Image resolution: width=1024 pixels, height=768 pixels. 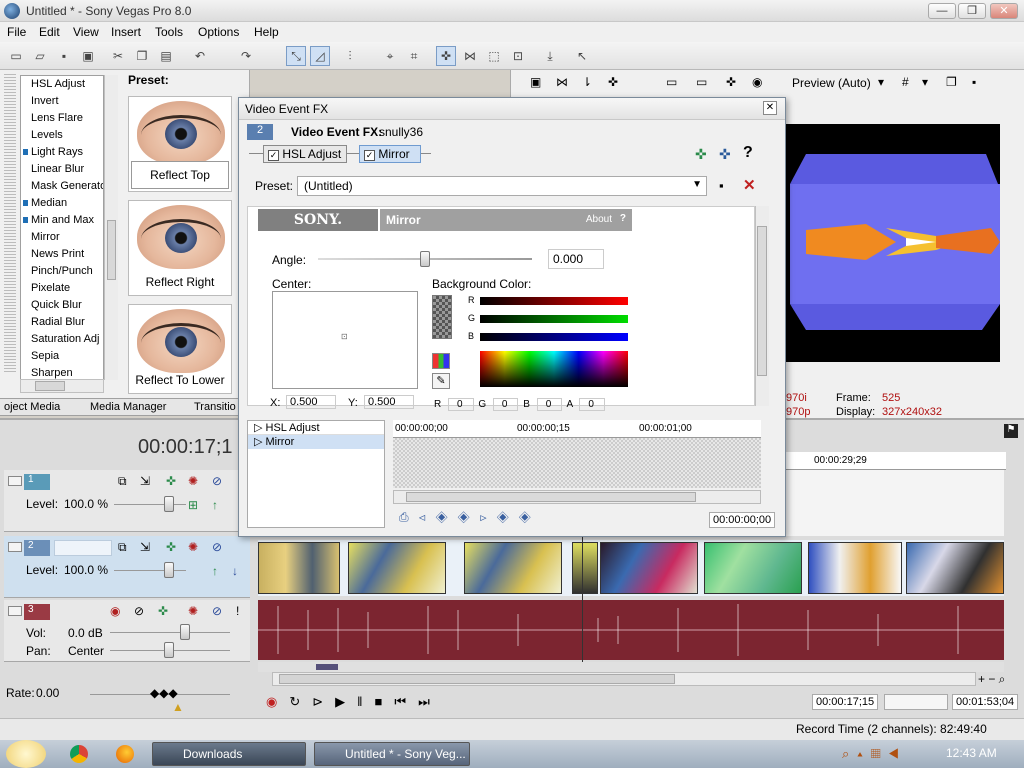 What do you see at coordinates (323, 701) in the screenshot?
I see `play-from-start-icon: ⊳` at bounding box center [323, 701].